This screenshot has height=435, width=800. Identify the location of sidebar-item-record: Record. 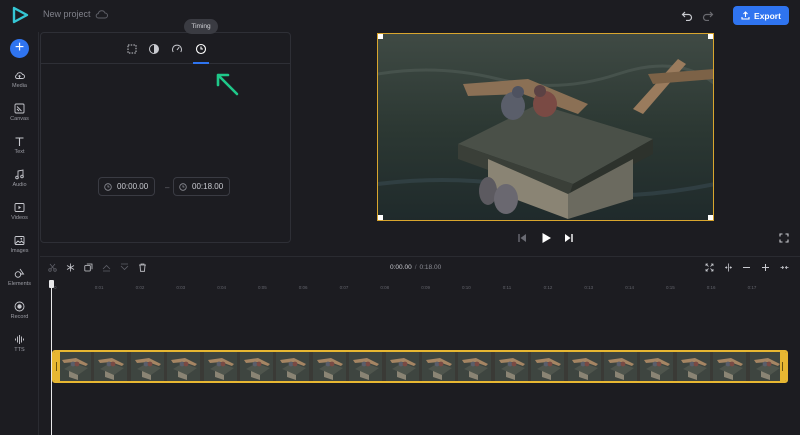
(19, 316).